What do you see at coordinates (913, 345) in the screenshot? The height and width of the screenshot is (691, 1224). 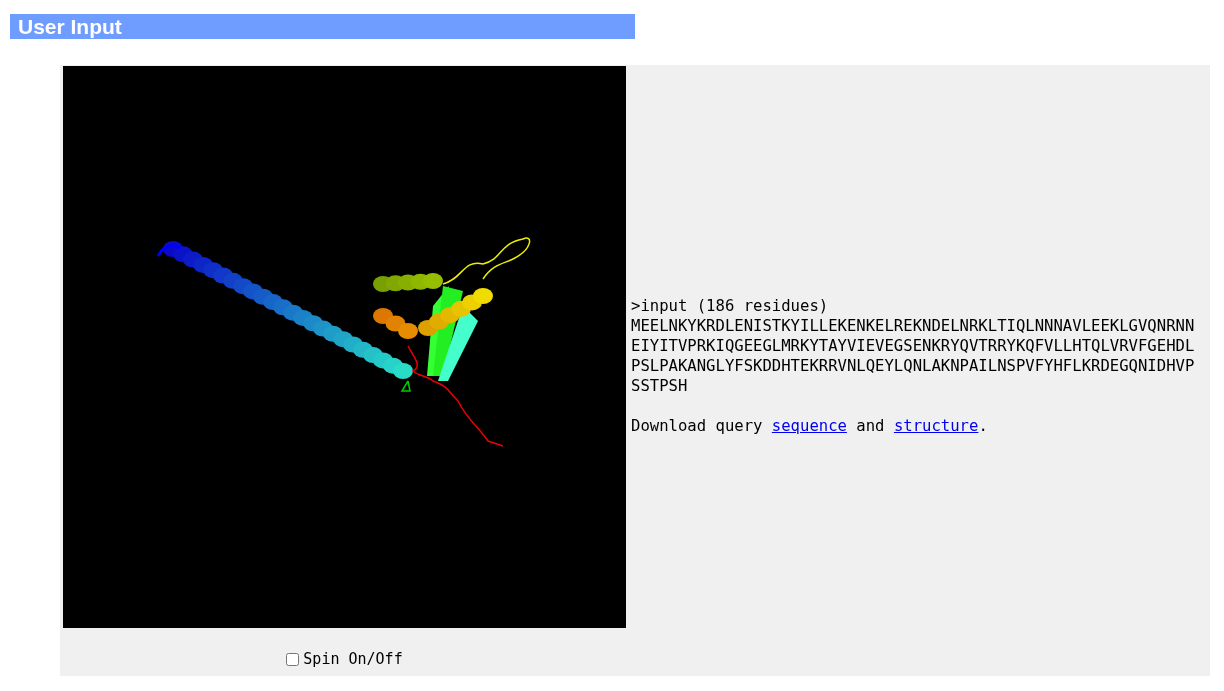 I see `sequence-line: EIYITVPRKIQGEEGLMRKYTAYVIEVEGSENKRYQVTRRYKQFVLLHTQLVRVFGEHDL` at bounding box center [913, 345].